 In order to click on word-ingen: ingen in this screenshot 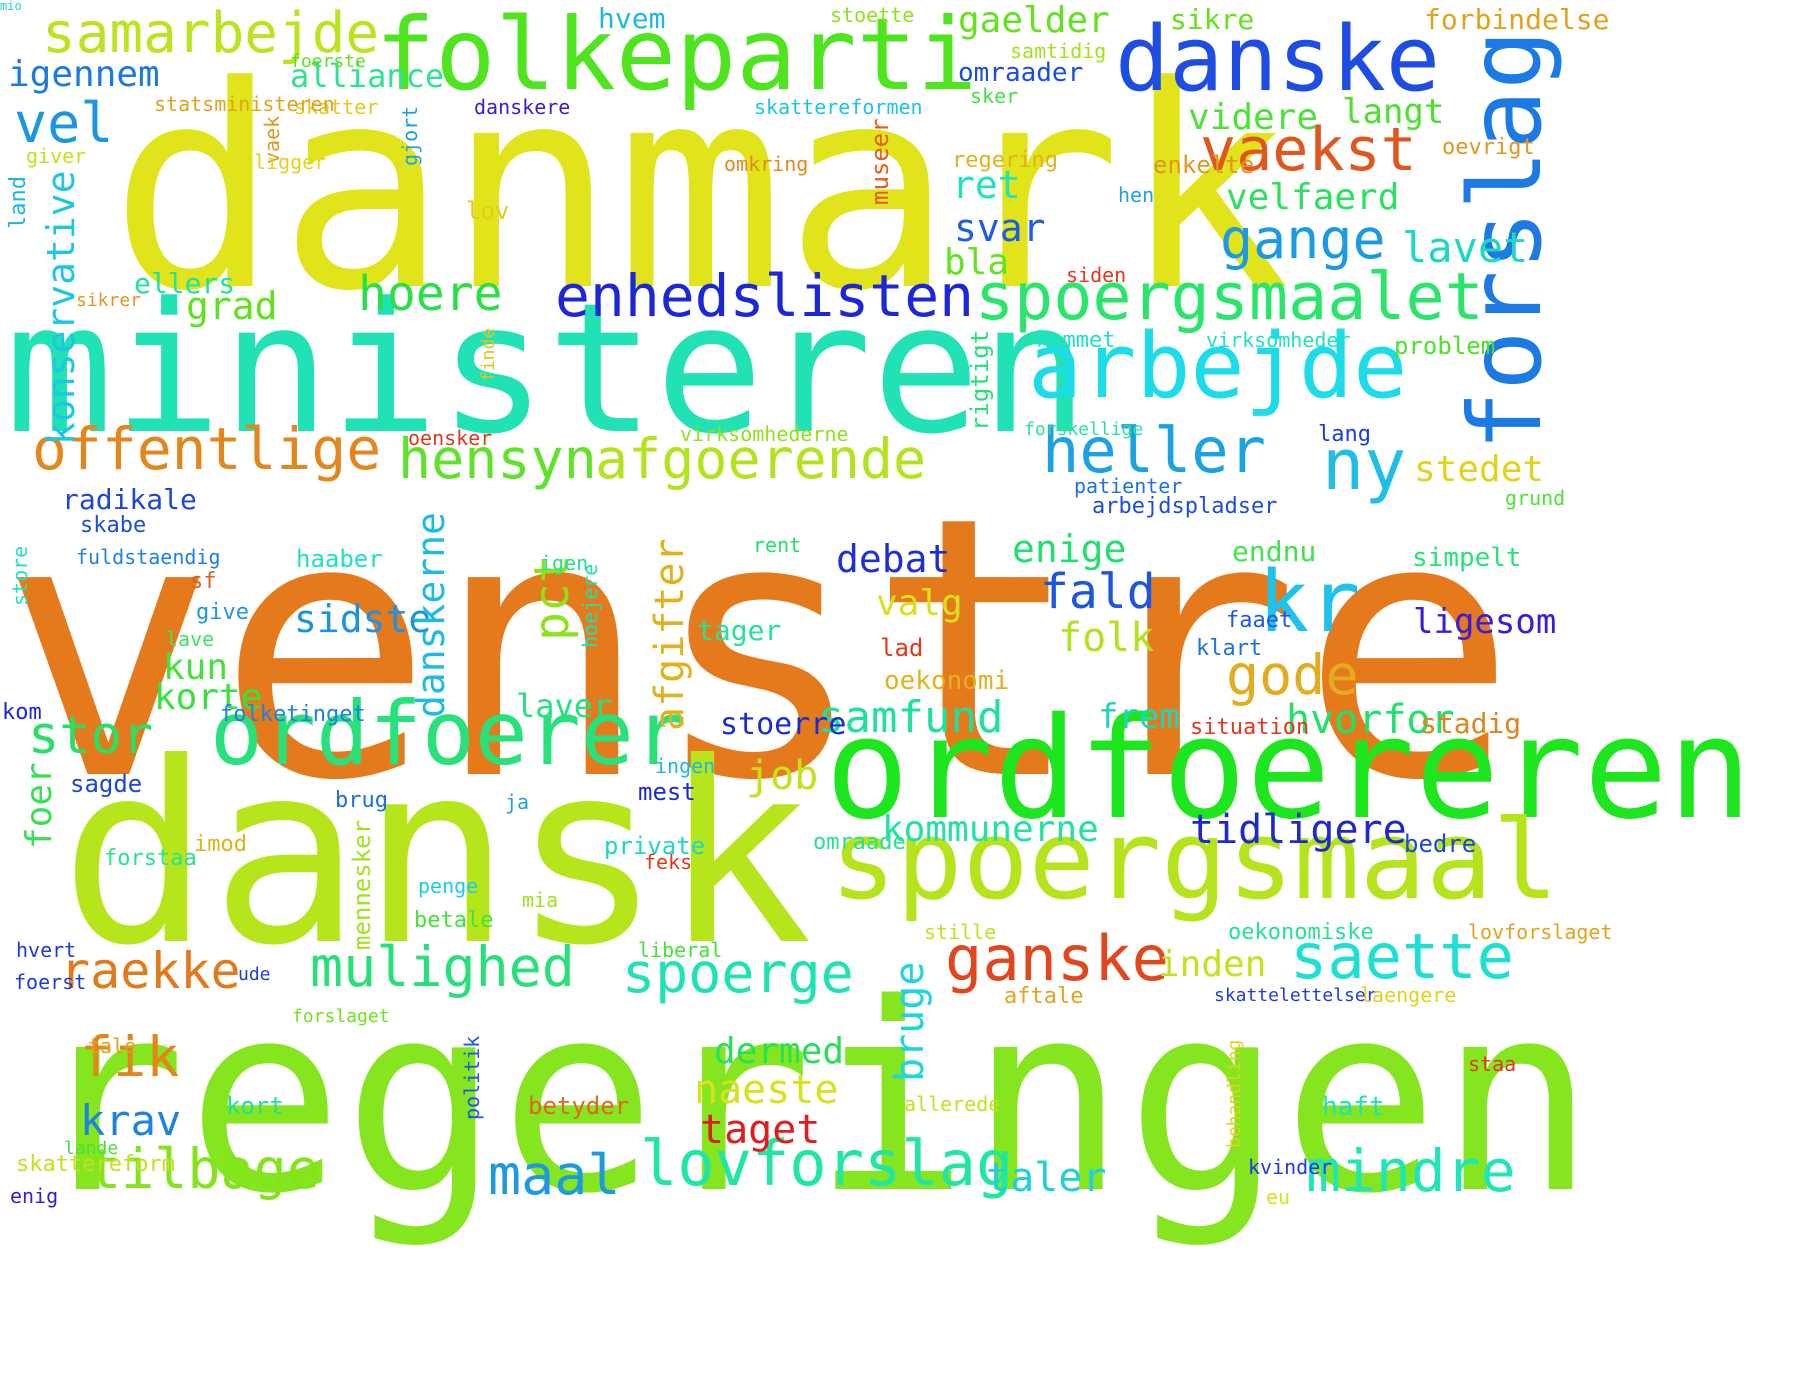, I will do `click(685, 766)`.